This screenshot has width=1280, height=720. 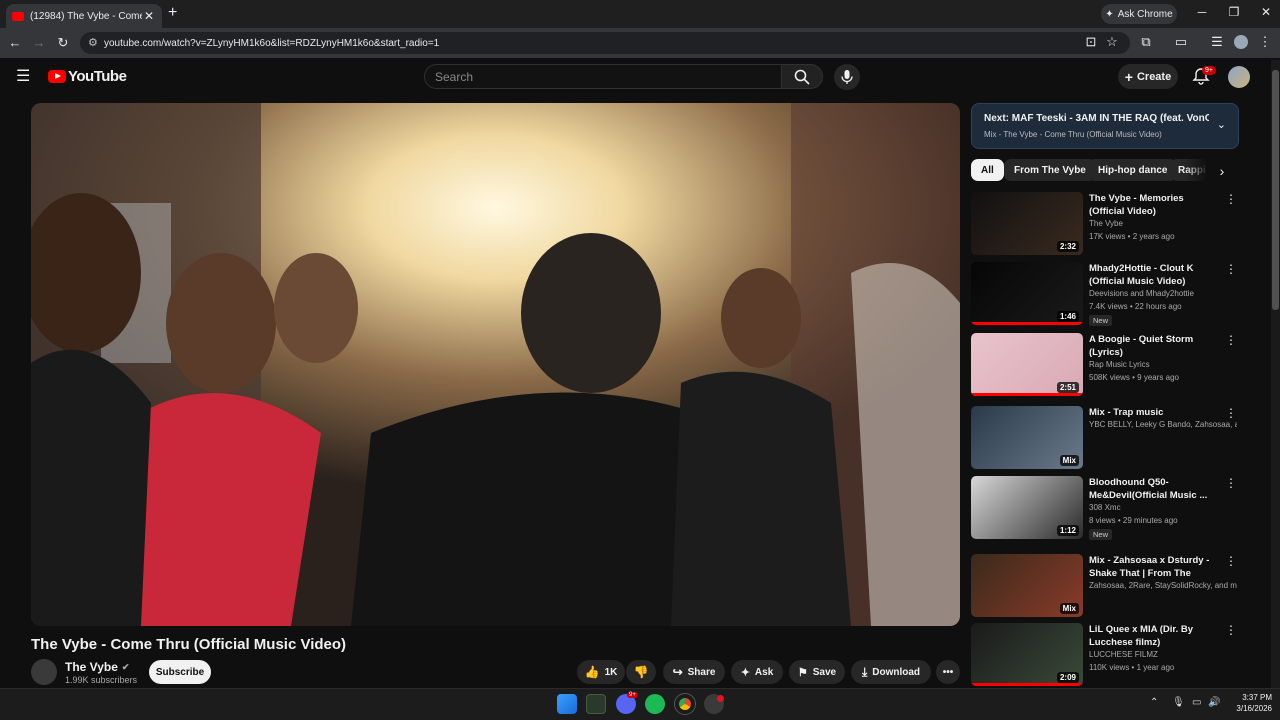 What do you see at coordinates (1163, 293) in the screenshot?
I see `recommendation-channel: Deevisions and Mhady2hottie` at bounding box center [1163, 293].